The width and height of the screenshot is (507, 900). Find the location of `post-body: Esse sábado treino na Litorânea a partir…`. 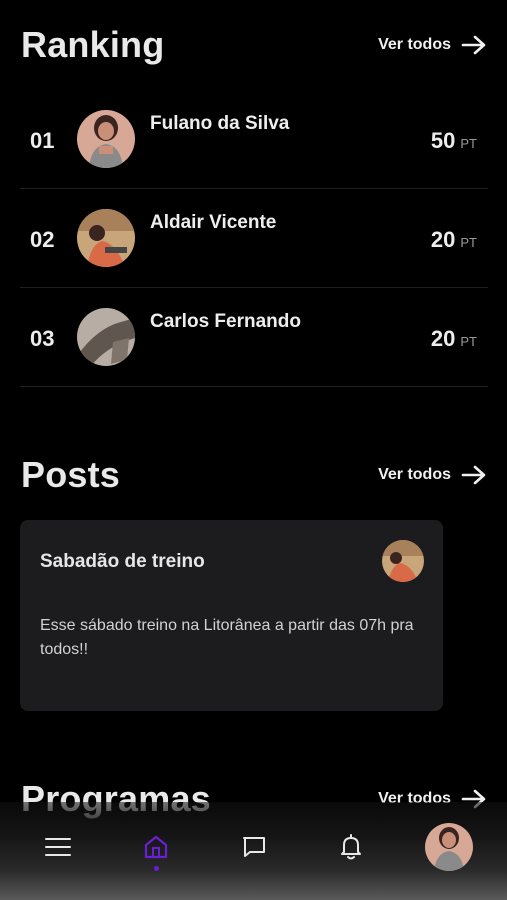

post-body: Esse sábado treino na Litorânea a partir… is located at coordinates (227, 637).